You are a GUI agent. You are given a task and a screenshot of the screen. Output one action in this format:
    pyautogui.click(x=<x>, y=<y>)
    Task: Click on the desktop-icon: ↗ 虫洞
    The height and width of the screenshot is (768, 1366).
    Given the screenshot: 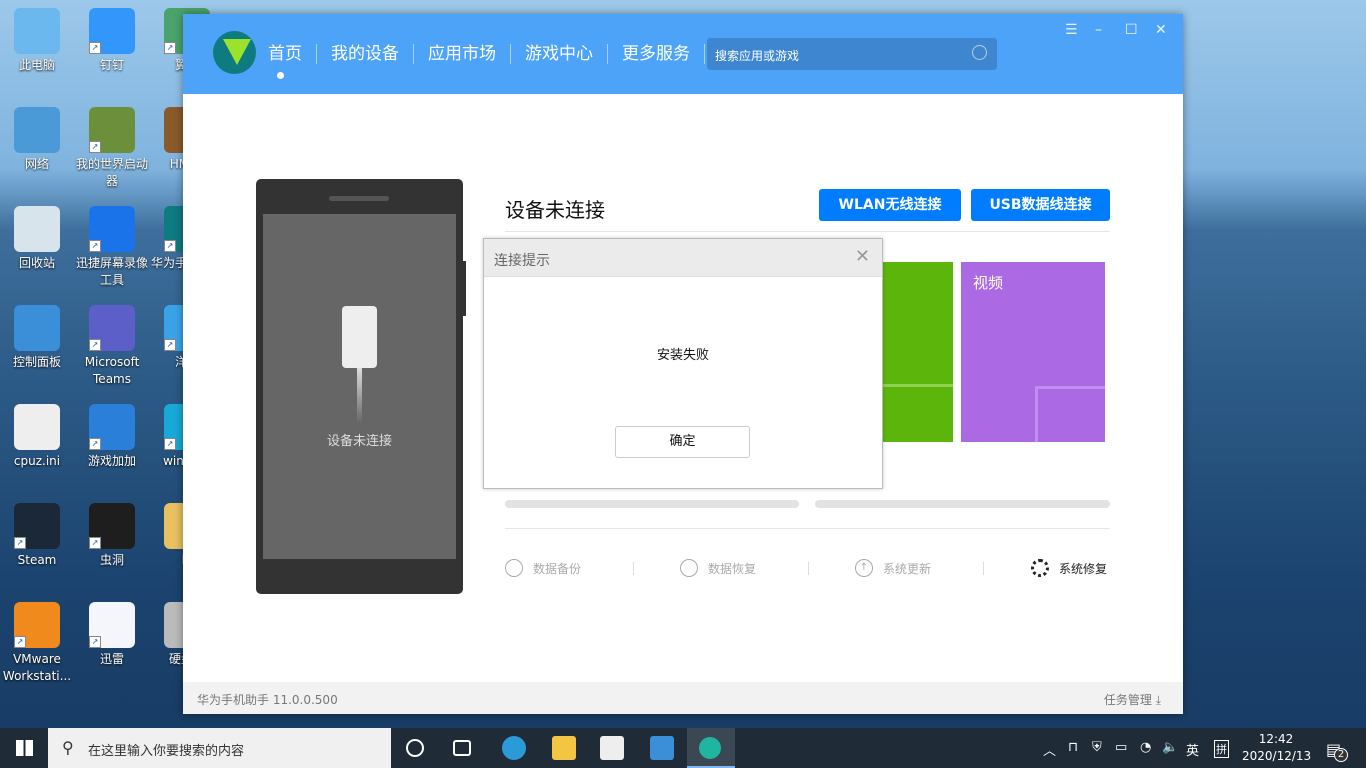 What is the action you would take?
    pyautogui.click(x=112, y=536)
    